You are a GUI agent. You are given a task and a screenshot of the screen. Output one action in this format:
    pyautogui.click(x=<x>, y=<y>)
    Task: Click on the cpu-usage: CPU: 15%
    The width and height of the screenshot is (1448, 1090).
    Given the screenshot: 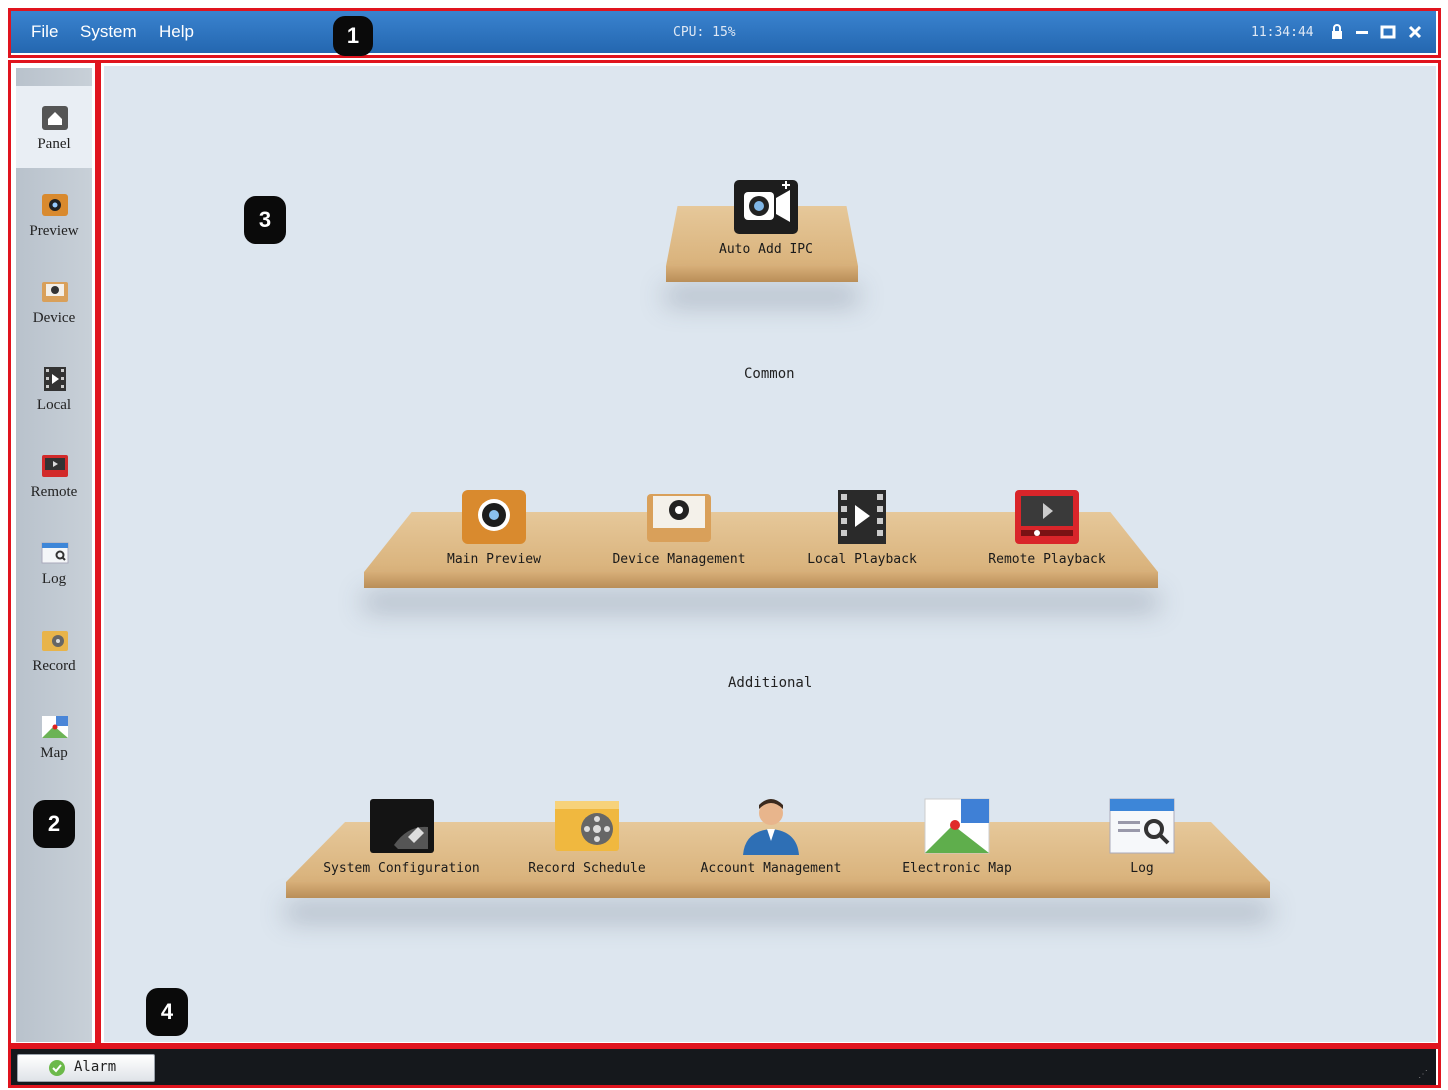 What is the action you would take?
    pyautogui.click(x=704, y=32)
    